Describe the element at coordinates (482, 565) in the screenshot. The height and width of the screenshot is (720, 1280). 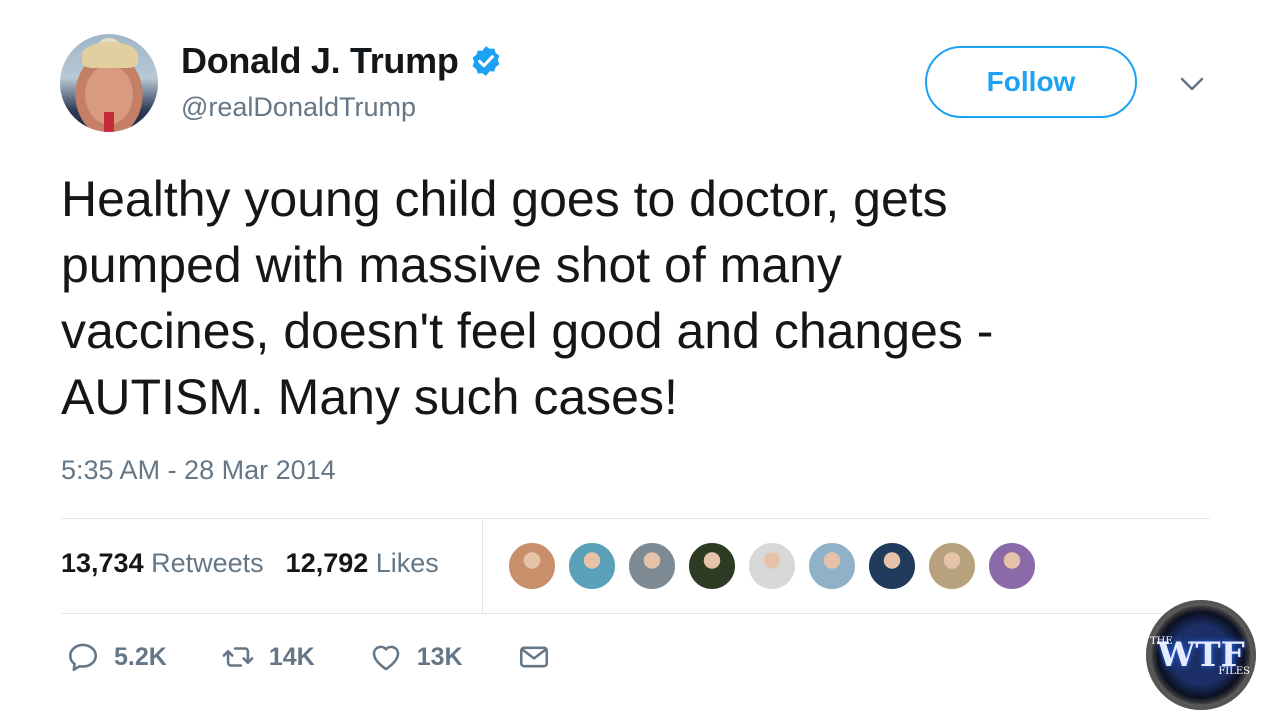
I see `stats-separator` at that location.